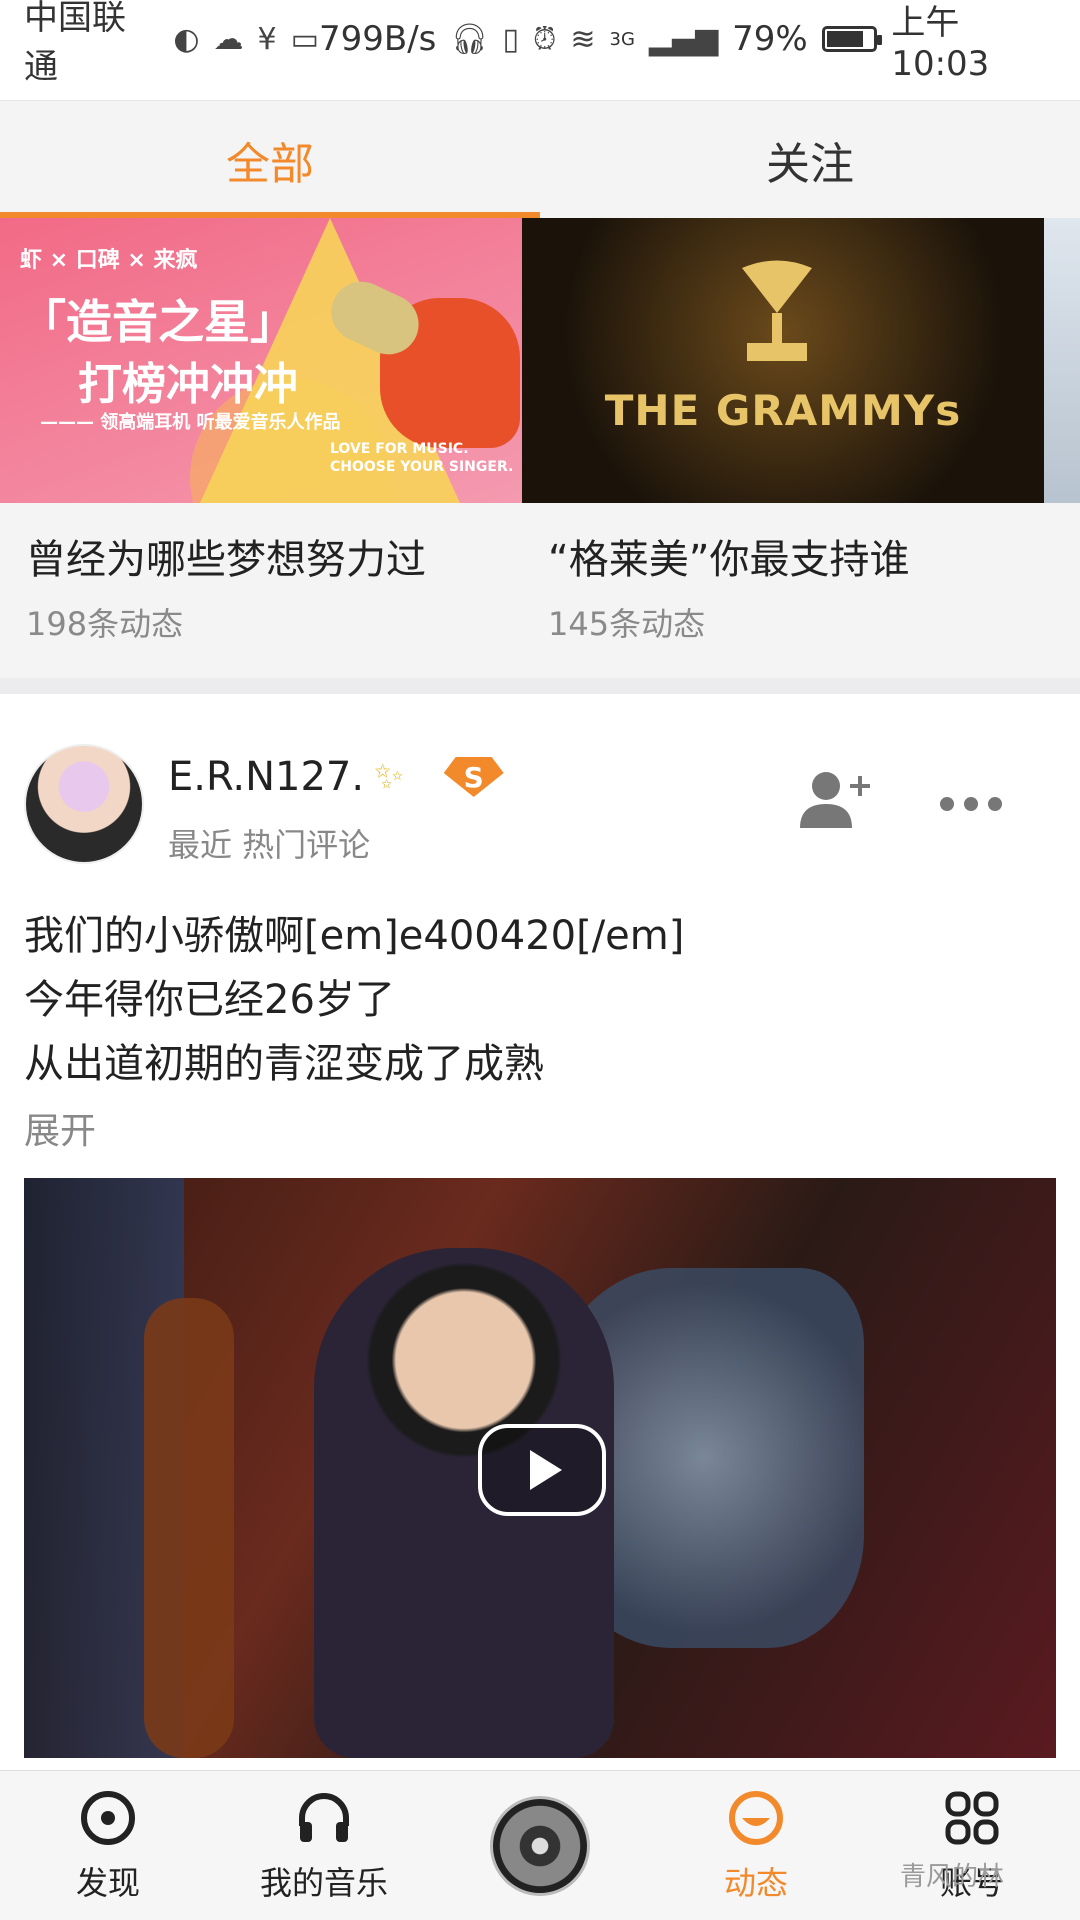 This screenshot has width=1080, height=1920. I want to click on nav-label: 发现, so click(107, 1882).